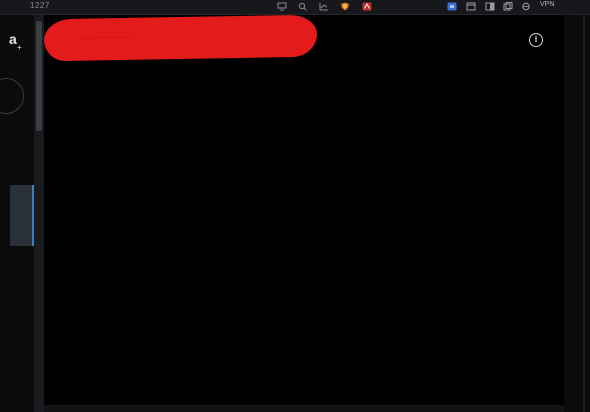 This screenshot has height=412, width=590. Describe the element at coordinates (39, 76) in the screenshot. I see `scrollbar-thumb` at that location.